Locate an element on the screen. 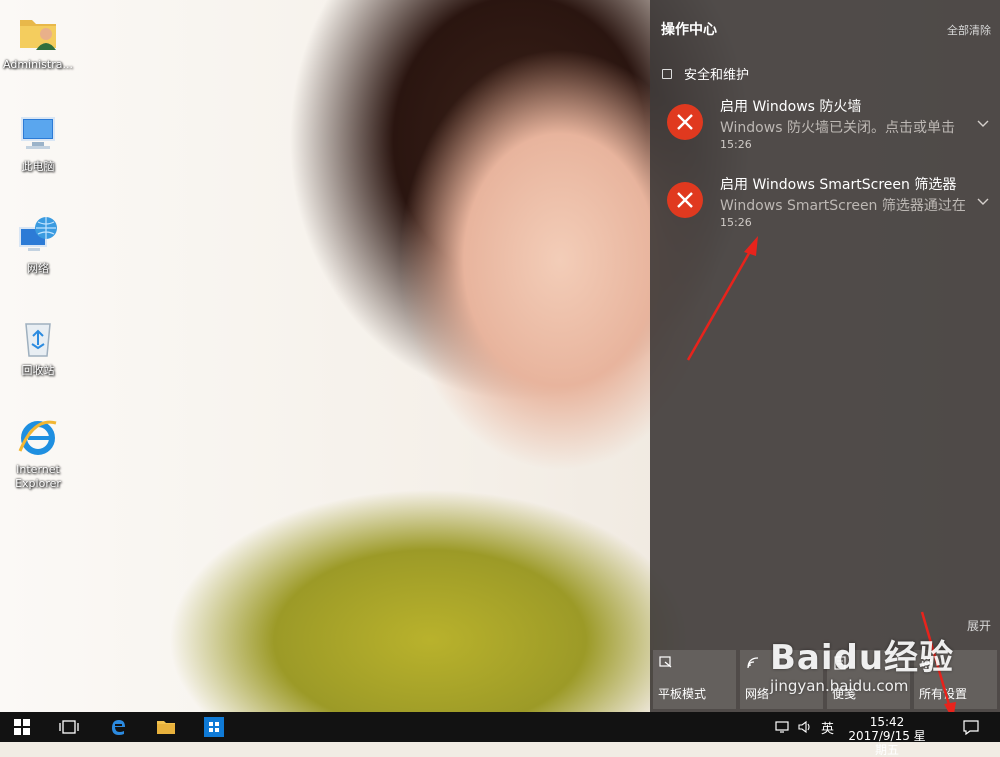  quick-action-tablet-mode: 平板模式 is located at coordinates (694, 679).